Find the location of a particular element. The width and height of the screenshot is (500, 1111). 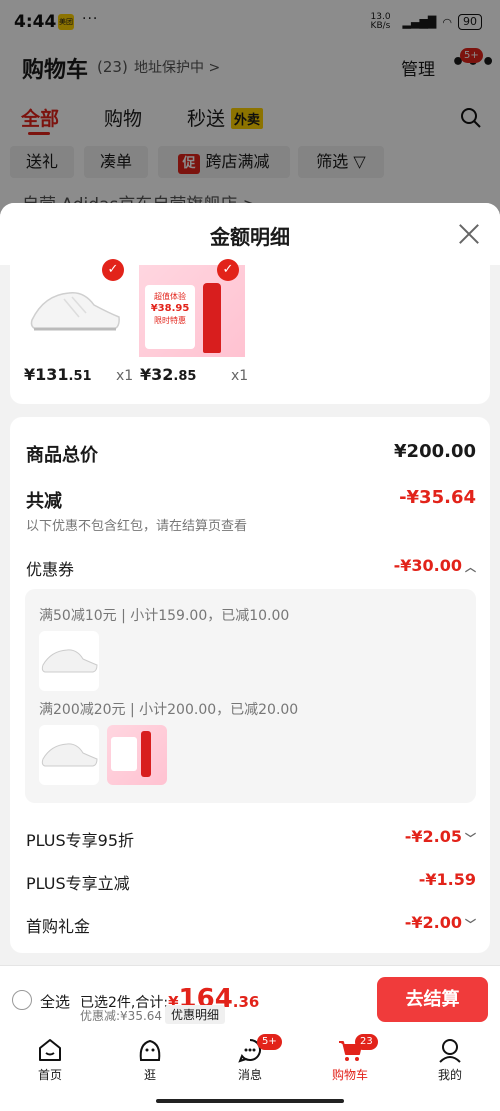

reduce-value: -¥35.64 is located at coordinates (437, 497).